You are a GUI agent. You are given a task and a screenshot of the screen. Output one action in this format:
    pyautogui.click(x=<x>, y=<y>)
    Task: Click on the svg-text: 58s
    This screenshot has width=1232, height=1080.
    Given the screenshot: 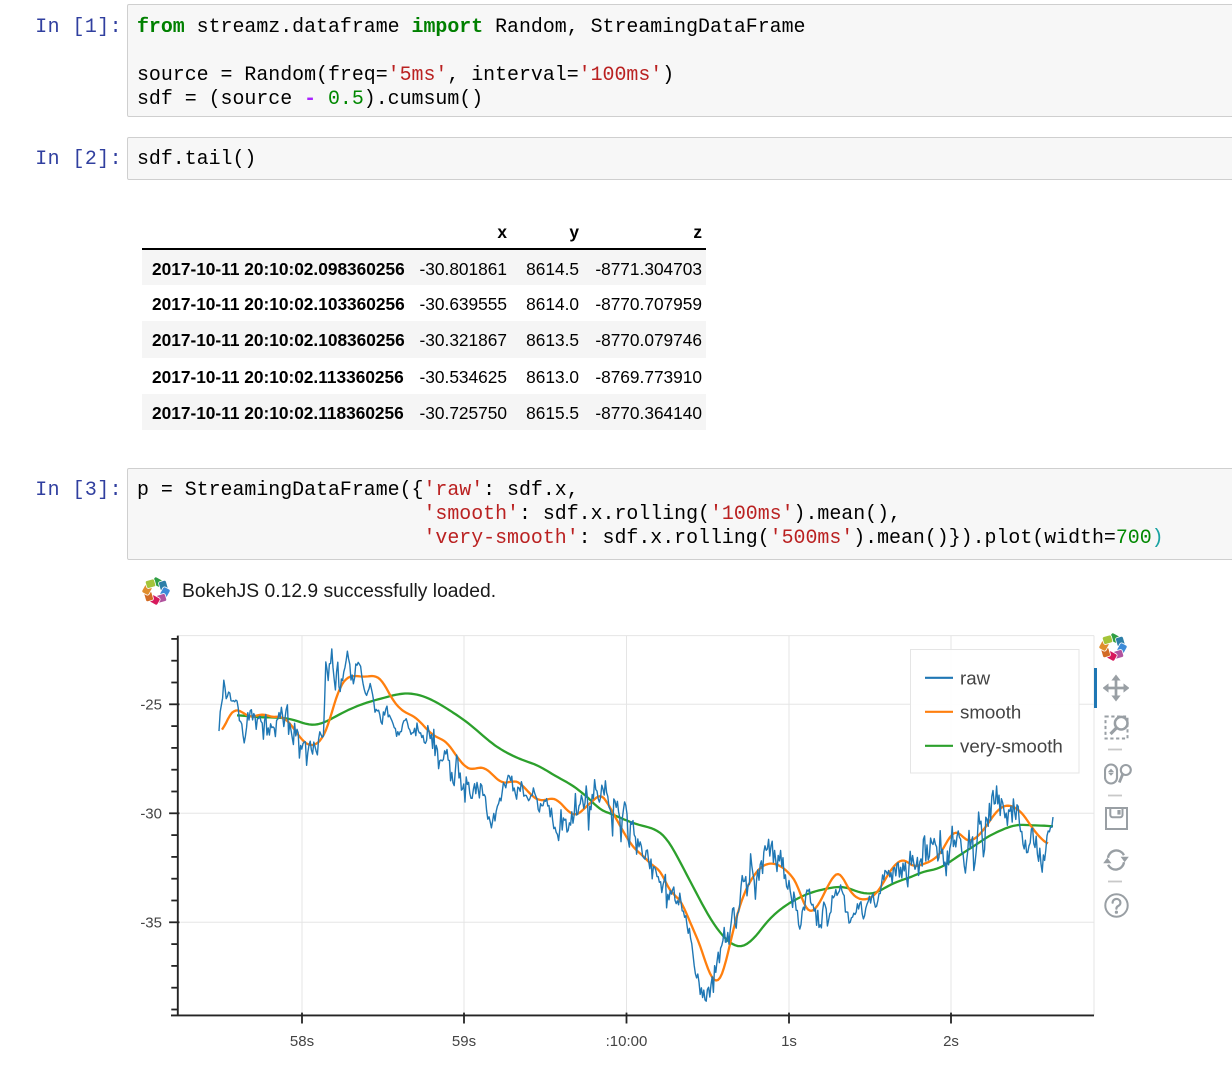 What is the action you would take?
    pyautogui.click(x=302, y=1041)
    